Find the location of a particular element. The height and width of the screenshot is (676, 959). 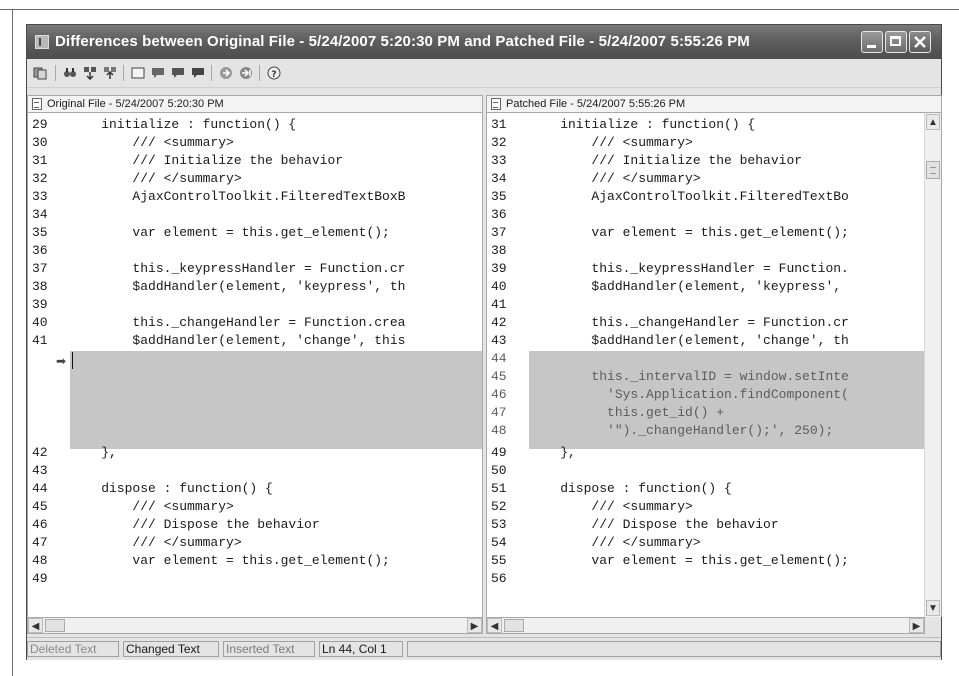

code-text: $addHandler(element, 'keypress', th is located at coordinates (238, 286).